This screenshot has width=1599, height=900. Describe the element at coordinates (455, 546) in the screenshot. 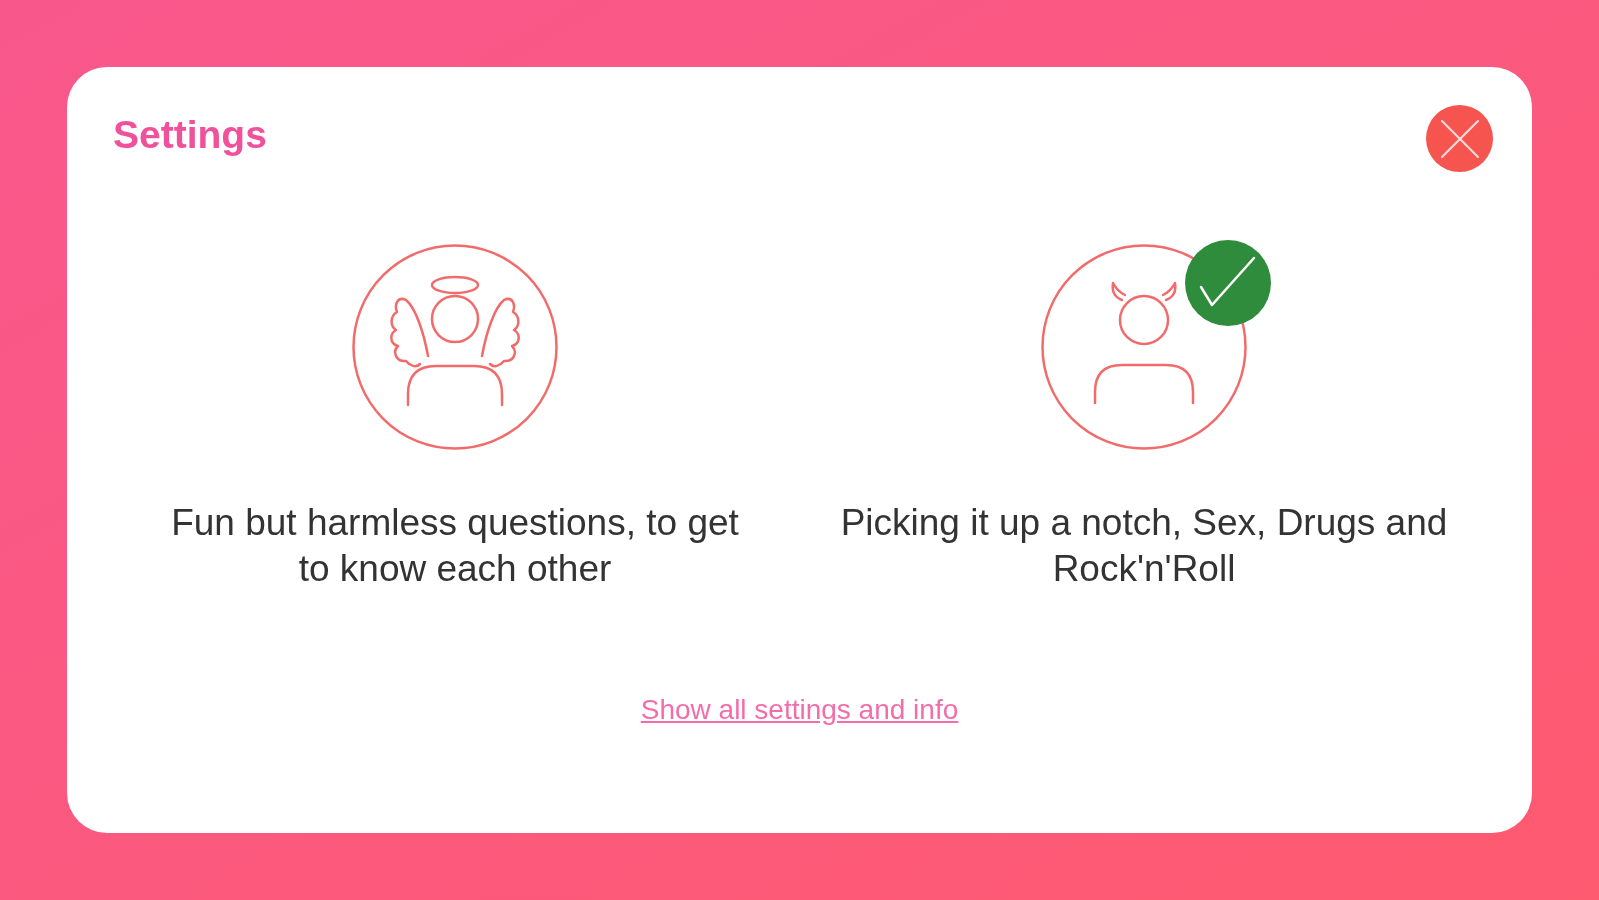

I see `option-description: Fun but harmless questions, to get to know each other` at that location.